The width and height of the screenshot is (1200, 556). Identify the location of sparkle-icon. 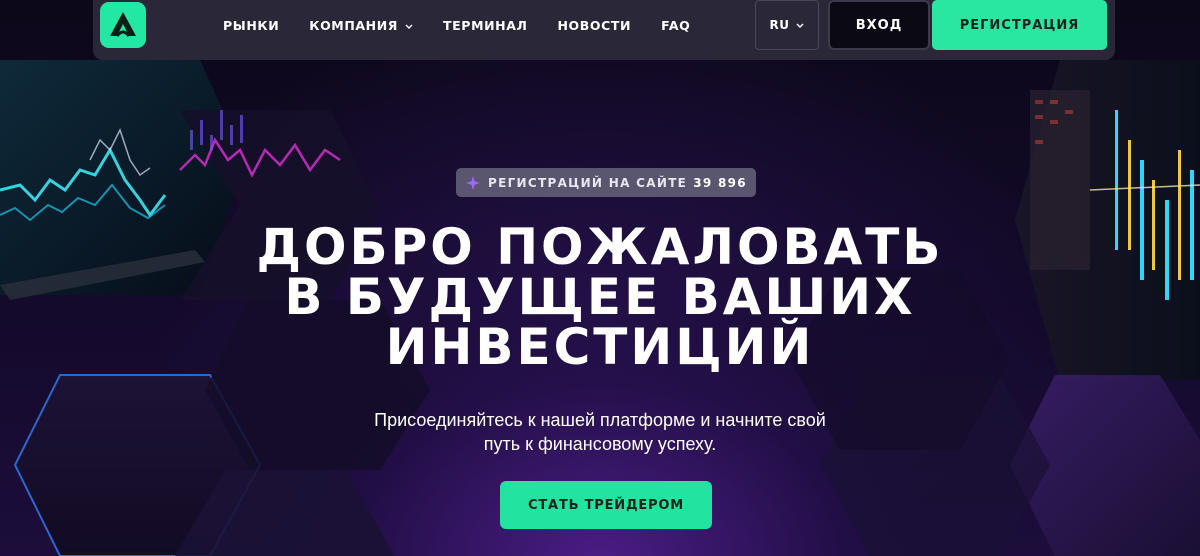
(473, 182).